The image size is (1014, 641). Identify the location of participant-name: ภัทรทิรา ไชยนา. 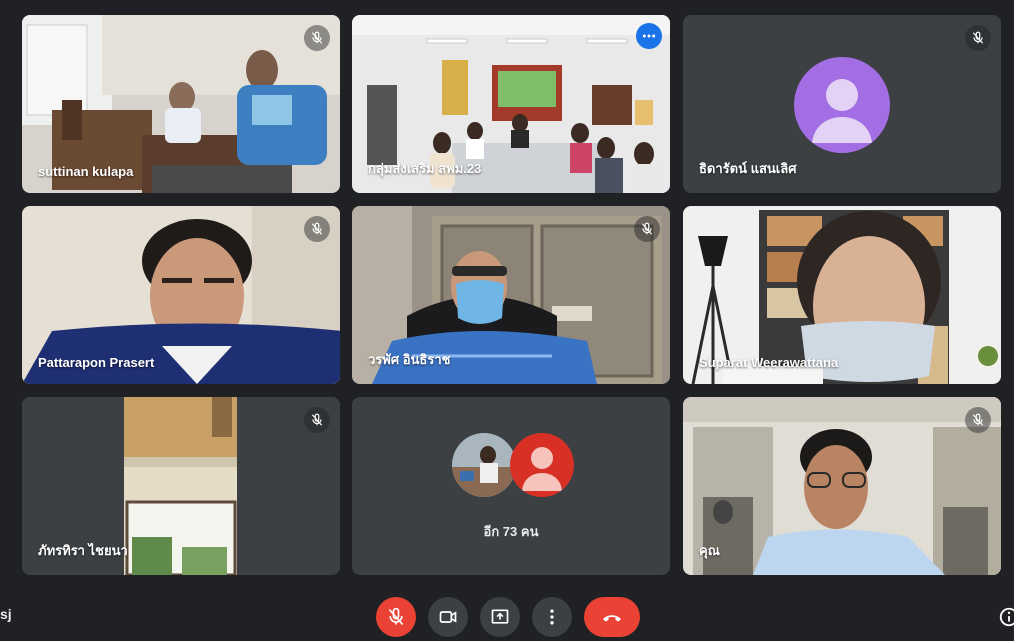
(83, 550).